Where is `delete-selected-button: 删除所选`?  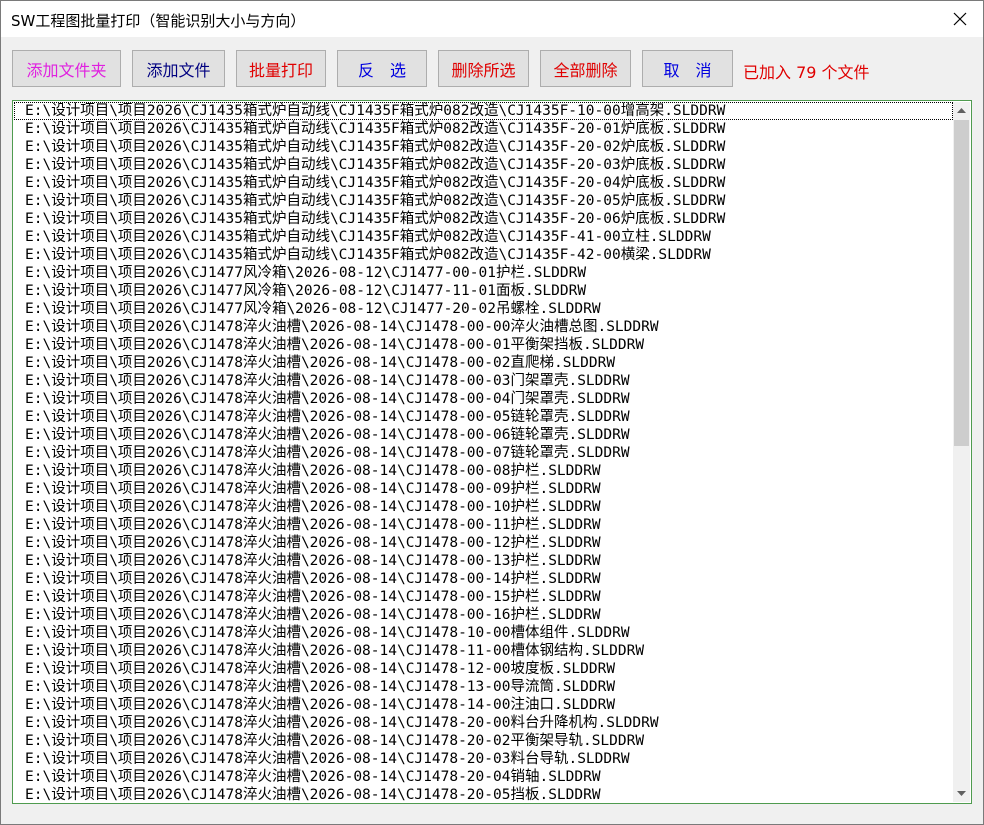 delete-selected-button: 删除所选 is located at coordinates (483, 68).